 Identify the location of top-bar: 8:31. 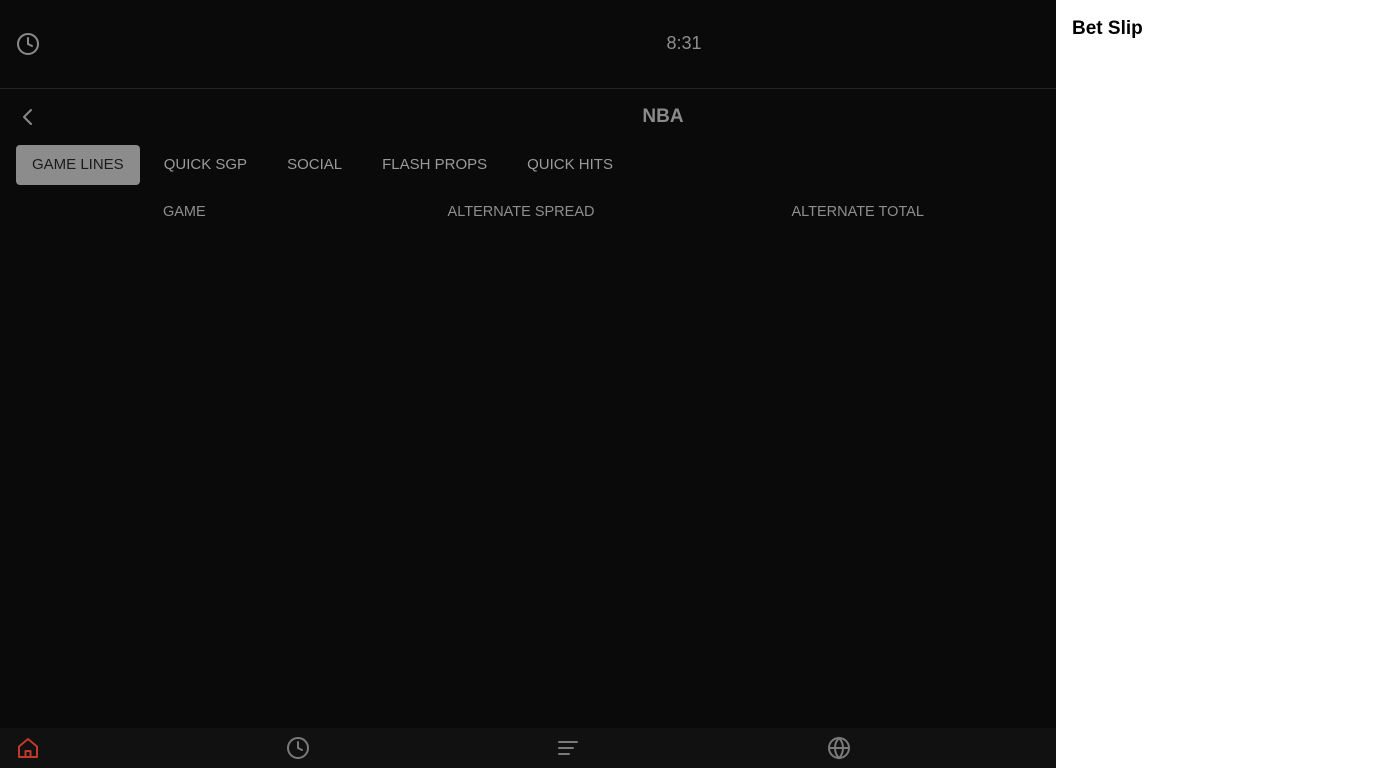
(528, 44).